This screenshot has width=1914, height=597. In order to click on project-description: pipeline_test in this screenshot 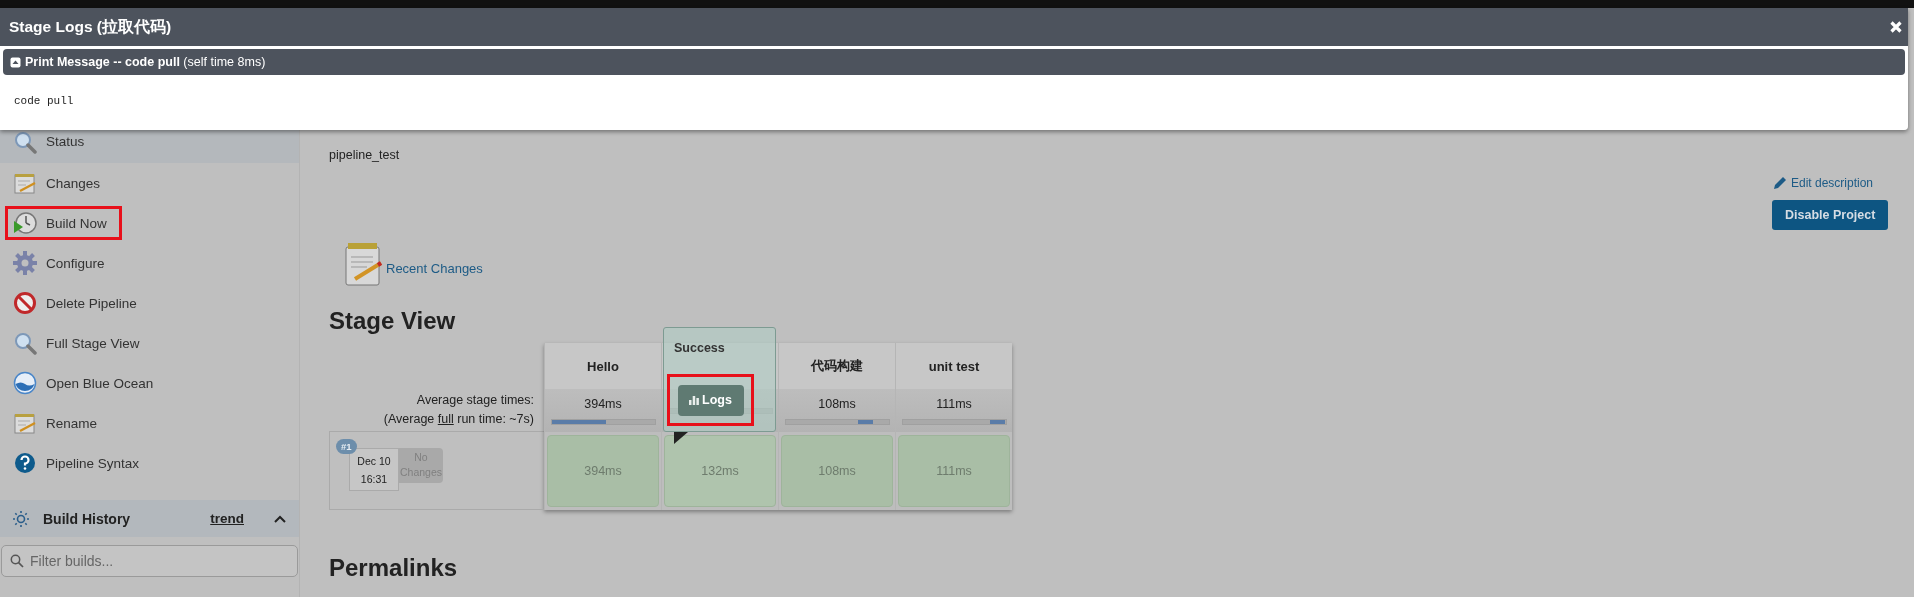, I will do `click(364, 155)`.